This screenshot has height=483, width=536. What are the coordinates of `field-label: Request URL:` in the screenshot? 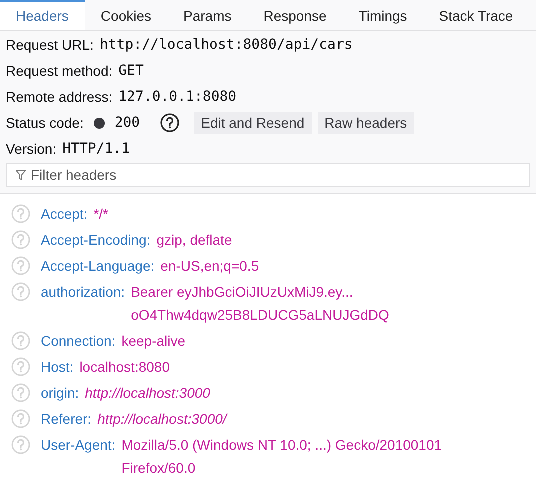 It's located at (50, 45).